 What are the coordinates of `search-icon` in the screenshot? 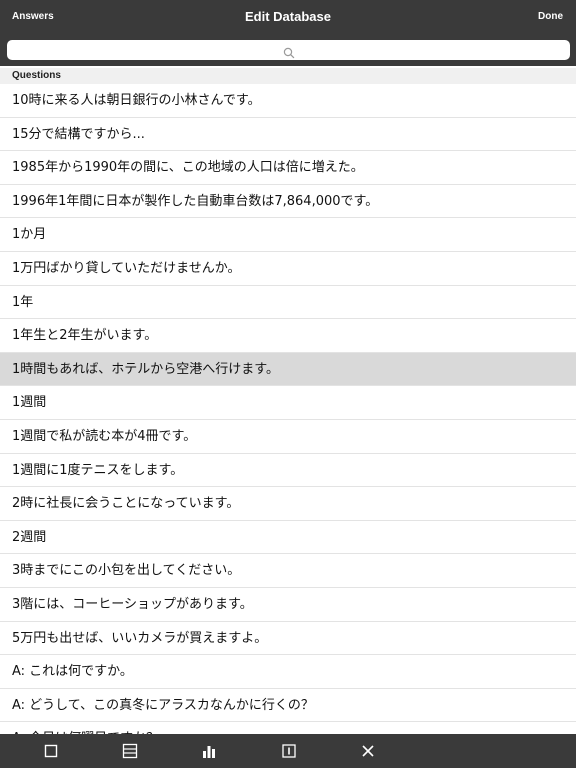 It's located at (289, 51).